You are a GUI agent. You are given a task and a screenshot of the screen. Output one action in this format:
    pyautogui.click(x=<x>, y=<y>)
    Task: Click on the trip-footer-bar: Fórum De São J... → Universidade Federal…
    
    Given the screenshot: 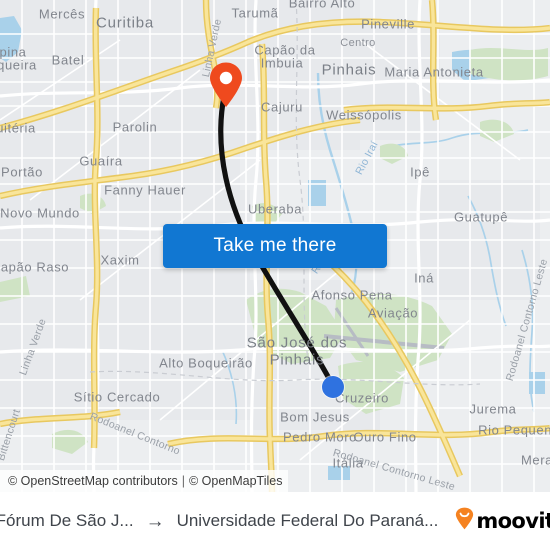 What is the action you would take?
    pyautogui.click(x=275, y=521)
    